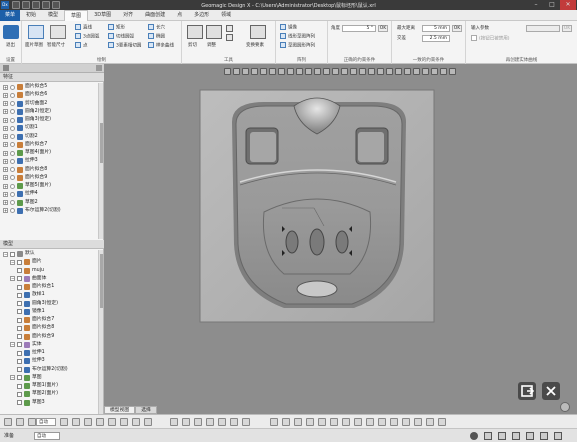  Describe the element at coordinates (543, 28) in the screenshot. I see `input-params-field` at that location.